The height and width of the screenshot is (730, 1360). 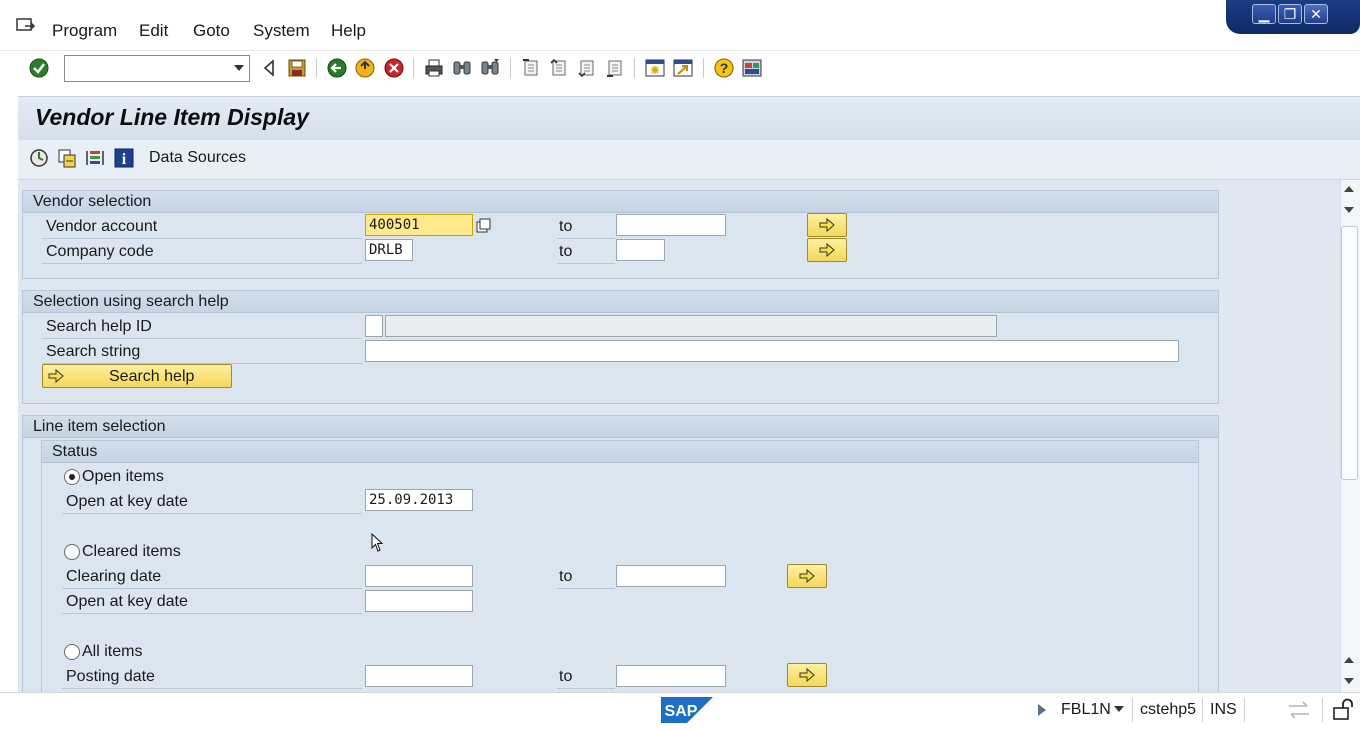 I want to click on svg-text: i, so click(x=124, y=159).